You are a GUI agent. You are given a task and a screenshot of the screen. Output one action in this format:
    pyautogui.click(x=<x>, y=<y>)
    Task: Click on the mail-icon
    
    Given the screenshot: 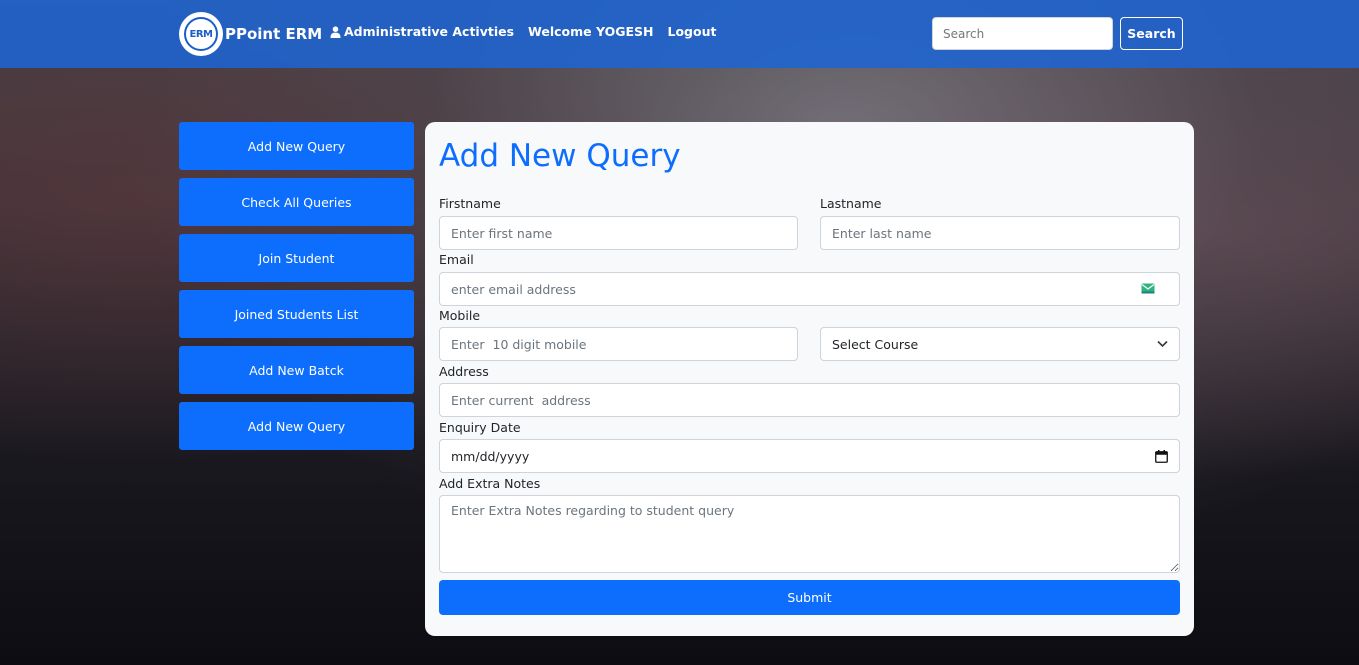 What is the action you would take?
    pyautogui.click(x=1148, y=288)
    